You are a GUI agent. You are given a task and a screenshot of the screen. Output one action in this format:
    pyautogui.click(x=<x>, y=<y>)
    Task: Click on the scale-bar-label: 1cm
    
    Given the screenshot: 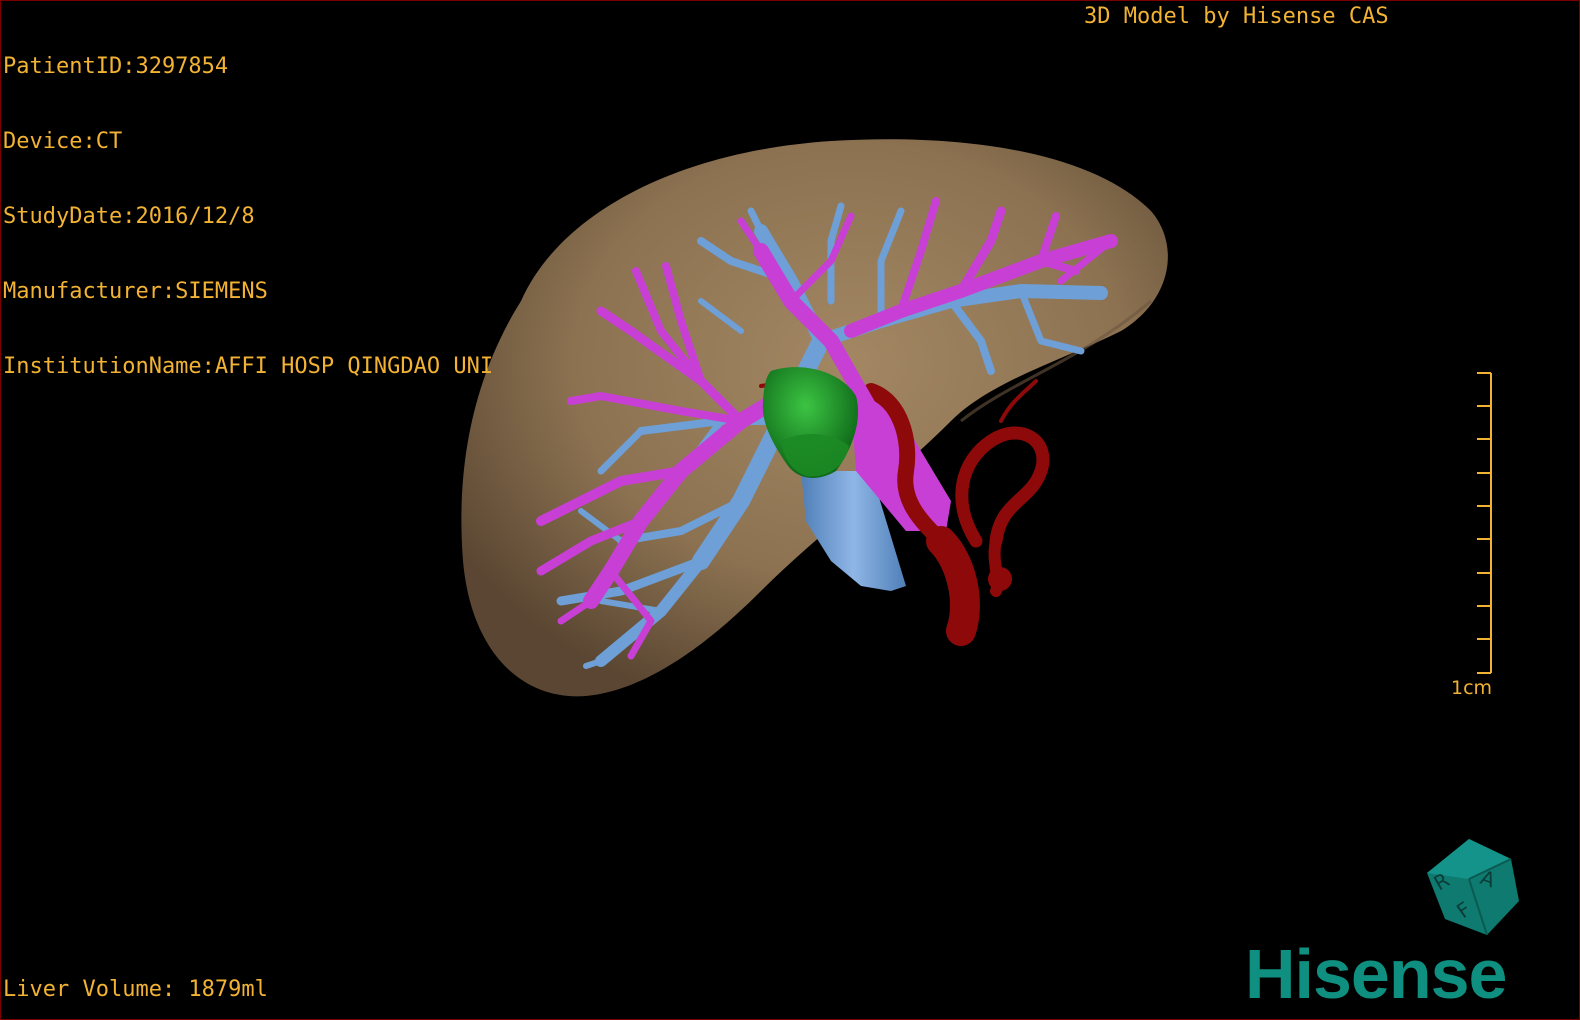 What is the action you would take?
    pyautogui.click(x=1472, y=688)
    